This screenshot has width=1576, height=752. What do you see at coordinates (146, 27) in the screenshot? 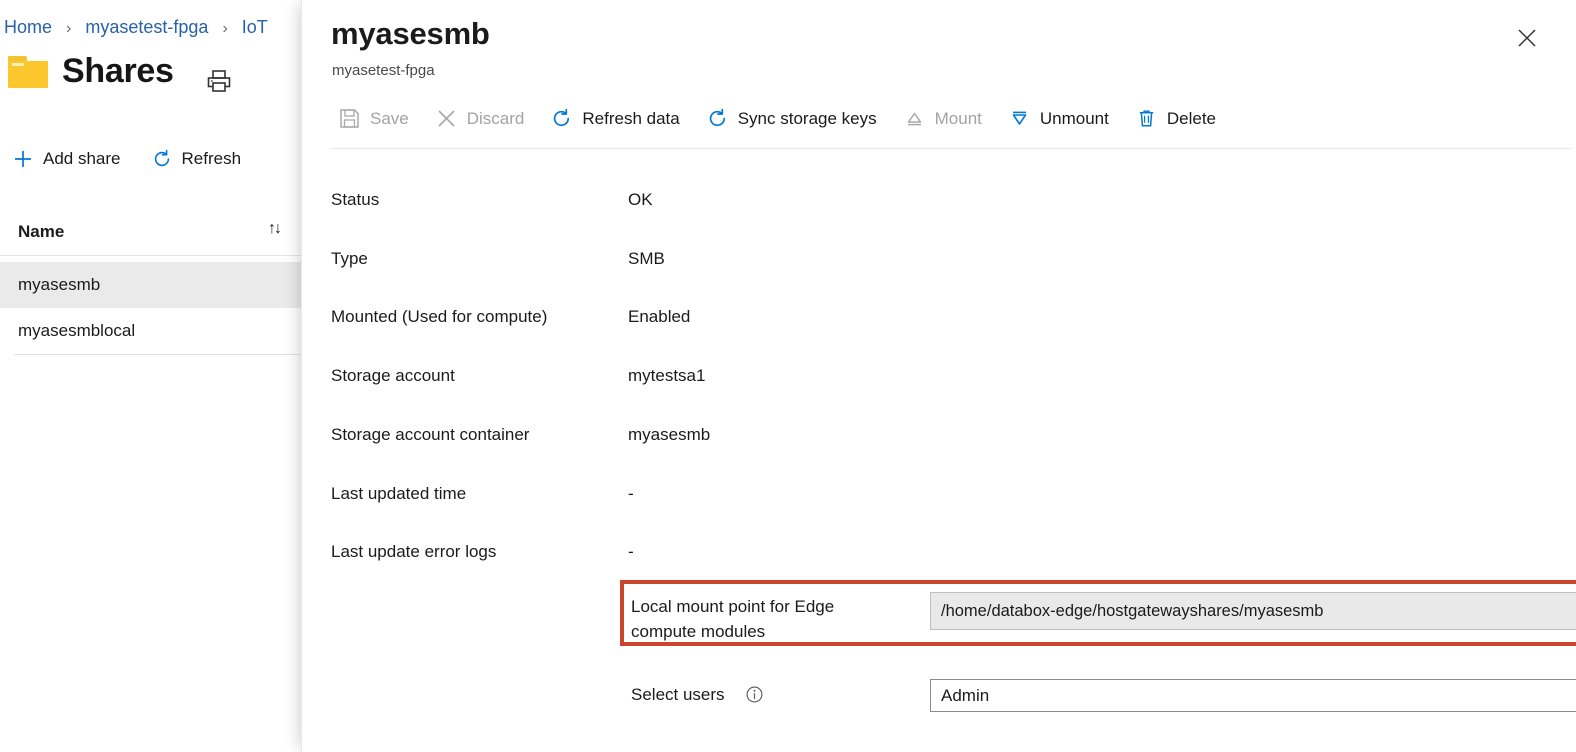
I see `breadcrumb-item-resource: myasetest-fpga` at bounding box center [146, 27].